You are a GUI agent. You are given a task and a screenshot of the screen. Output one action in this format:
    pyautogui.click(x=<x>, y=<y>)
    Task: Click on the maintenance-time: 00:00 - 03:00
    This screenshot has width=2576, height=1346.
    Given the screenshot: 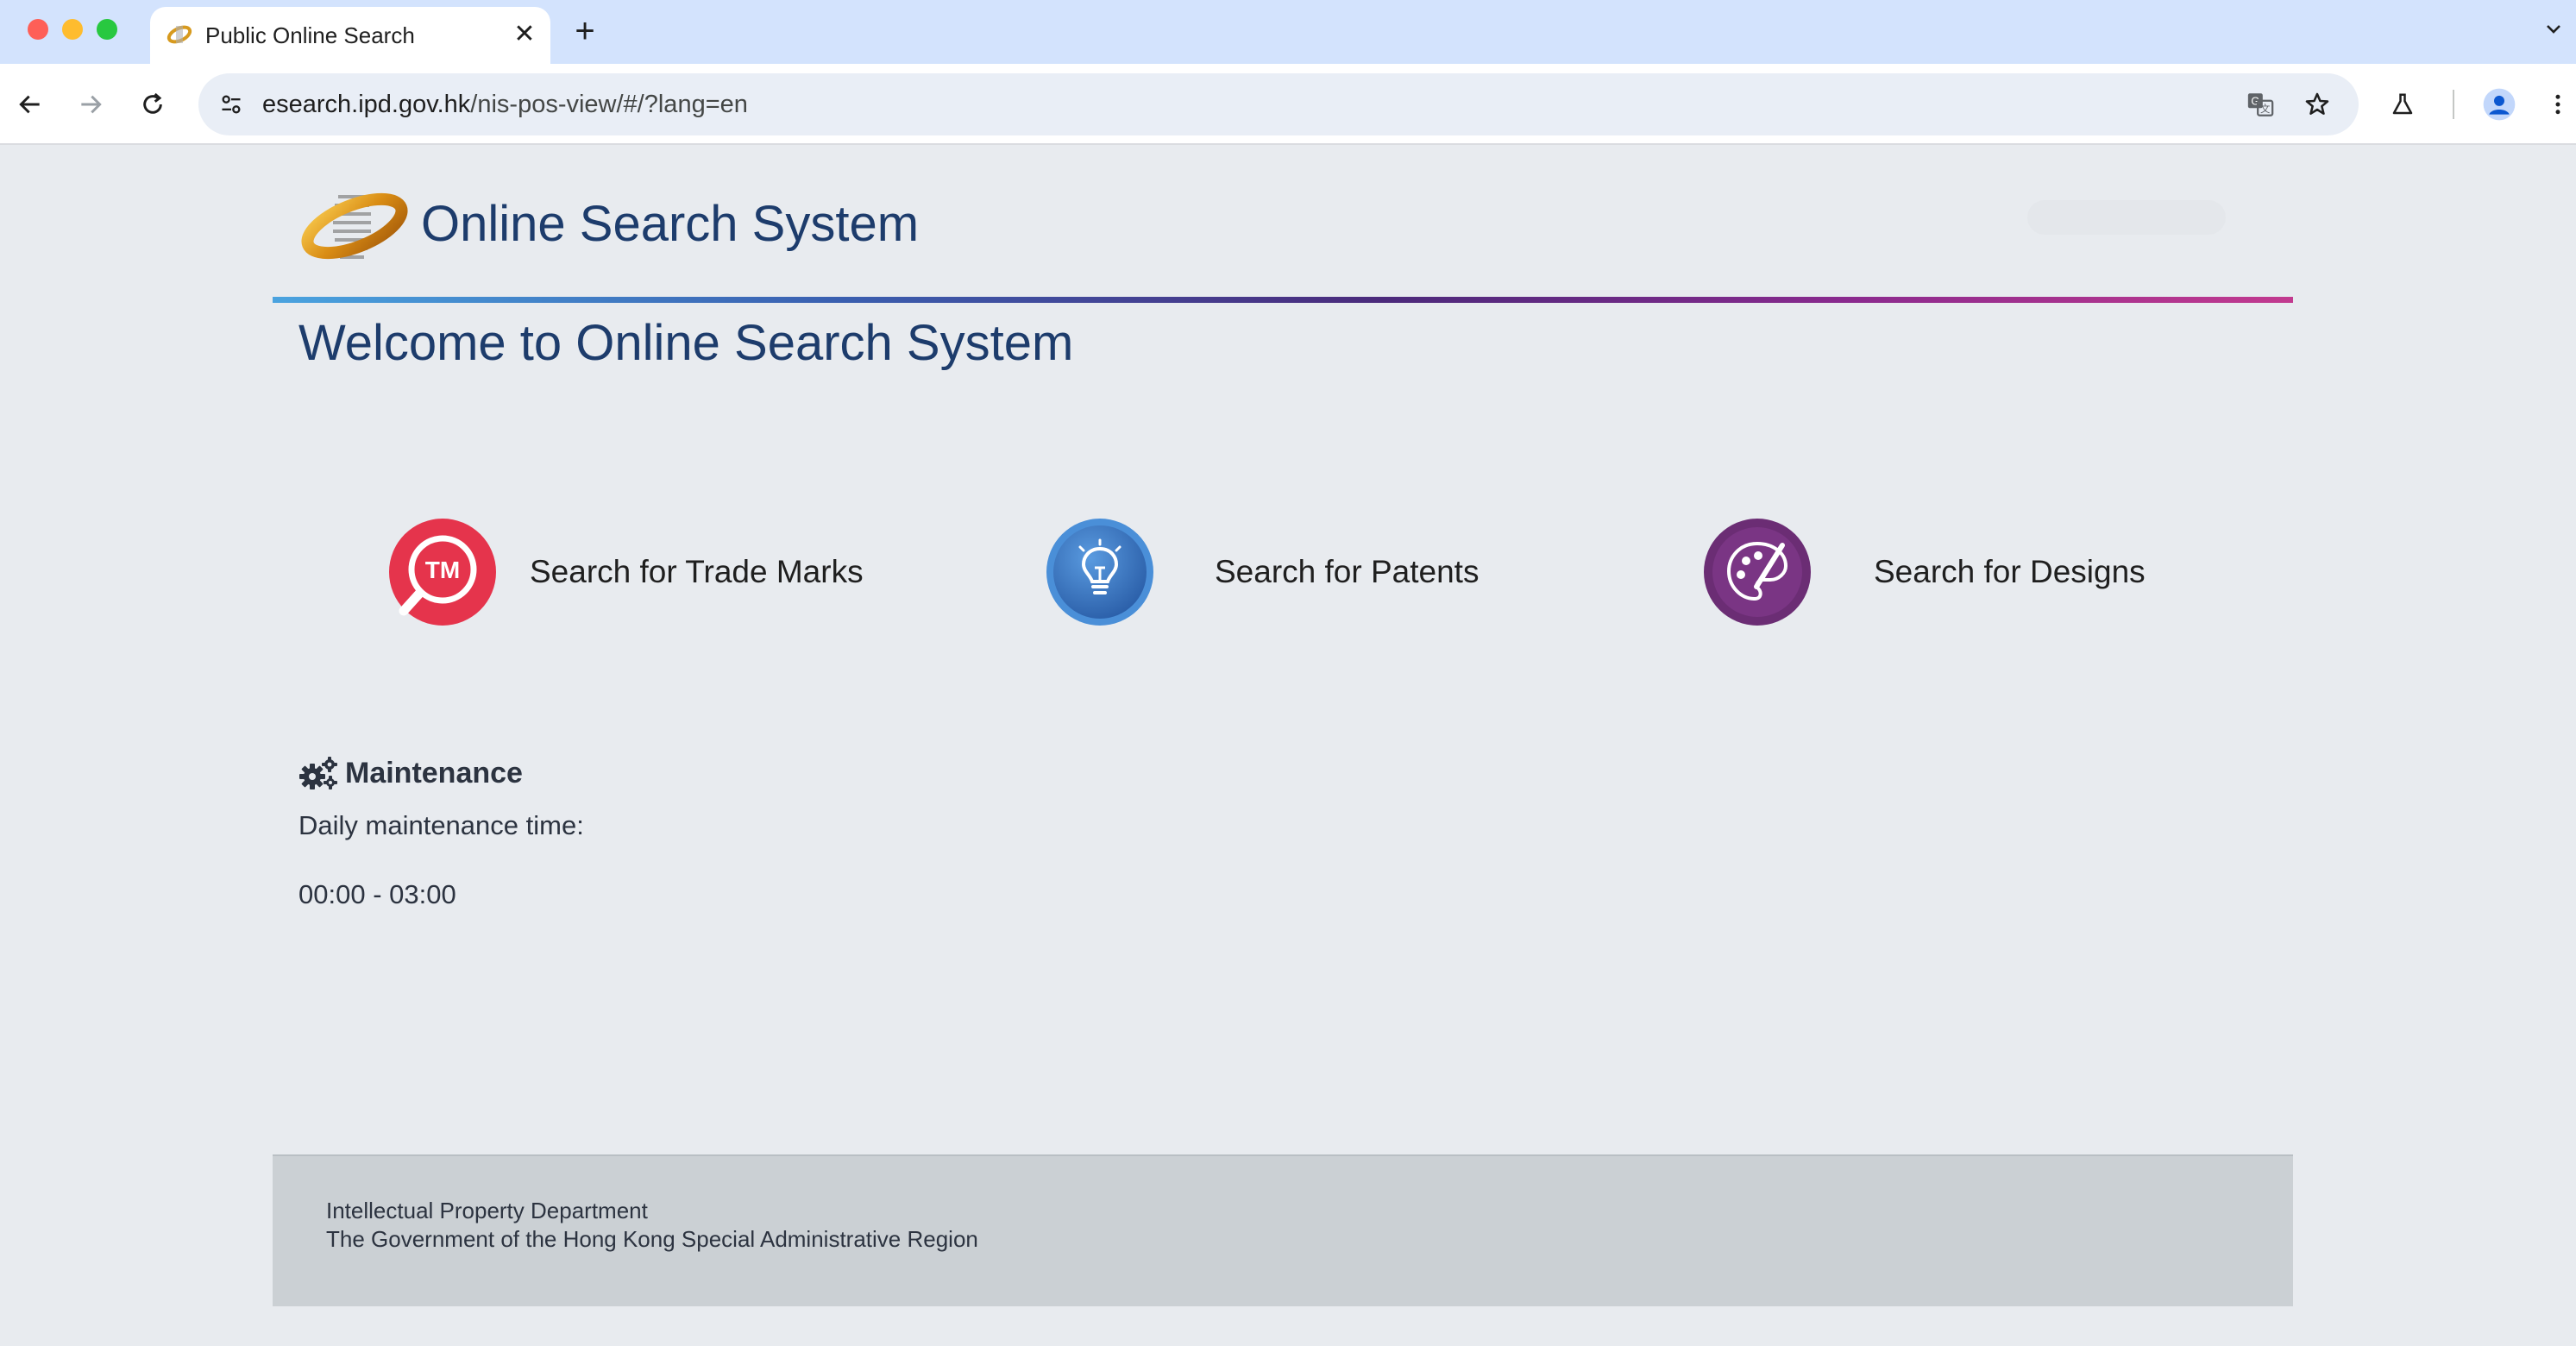 What is the action you would take?
    pyautogui.click(x=377, y=894)
    